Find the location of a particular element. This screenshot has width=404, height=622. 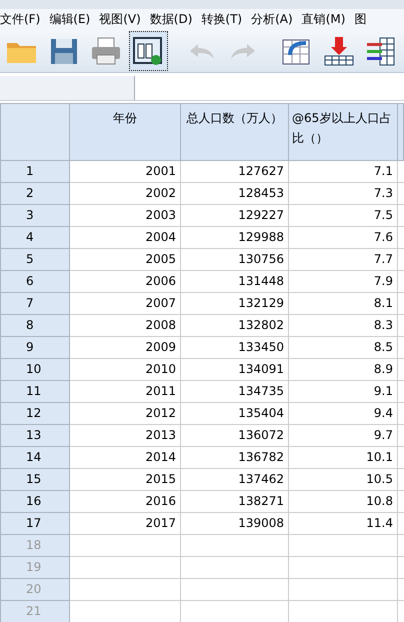

table-cell: 134735 is located at coordinates (235, 392).